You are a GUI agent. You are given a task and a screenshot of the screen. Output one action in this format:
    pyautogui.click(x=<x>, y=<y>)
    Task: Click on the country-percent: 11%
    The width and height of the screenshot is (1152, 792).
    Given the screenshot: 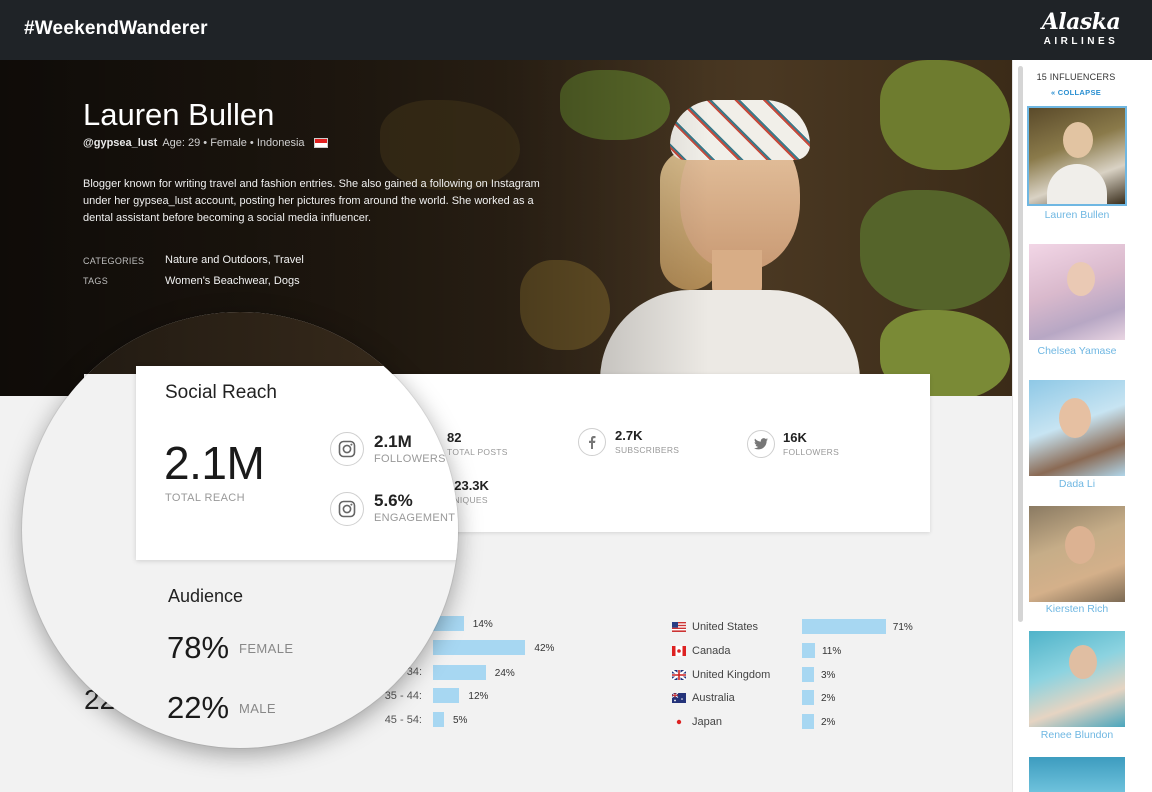 What is the action you would take?
    pyautogui.click(x=831, y=651)
    